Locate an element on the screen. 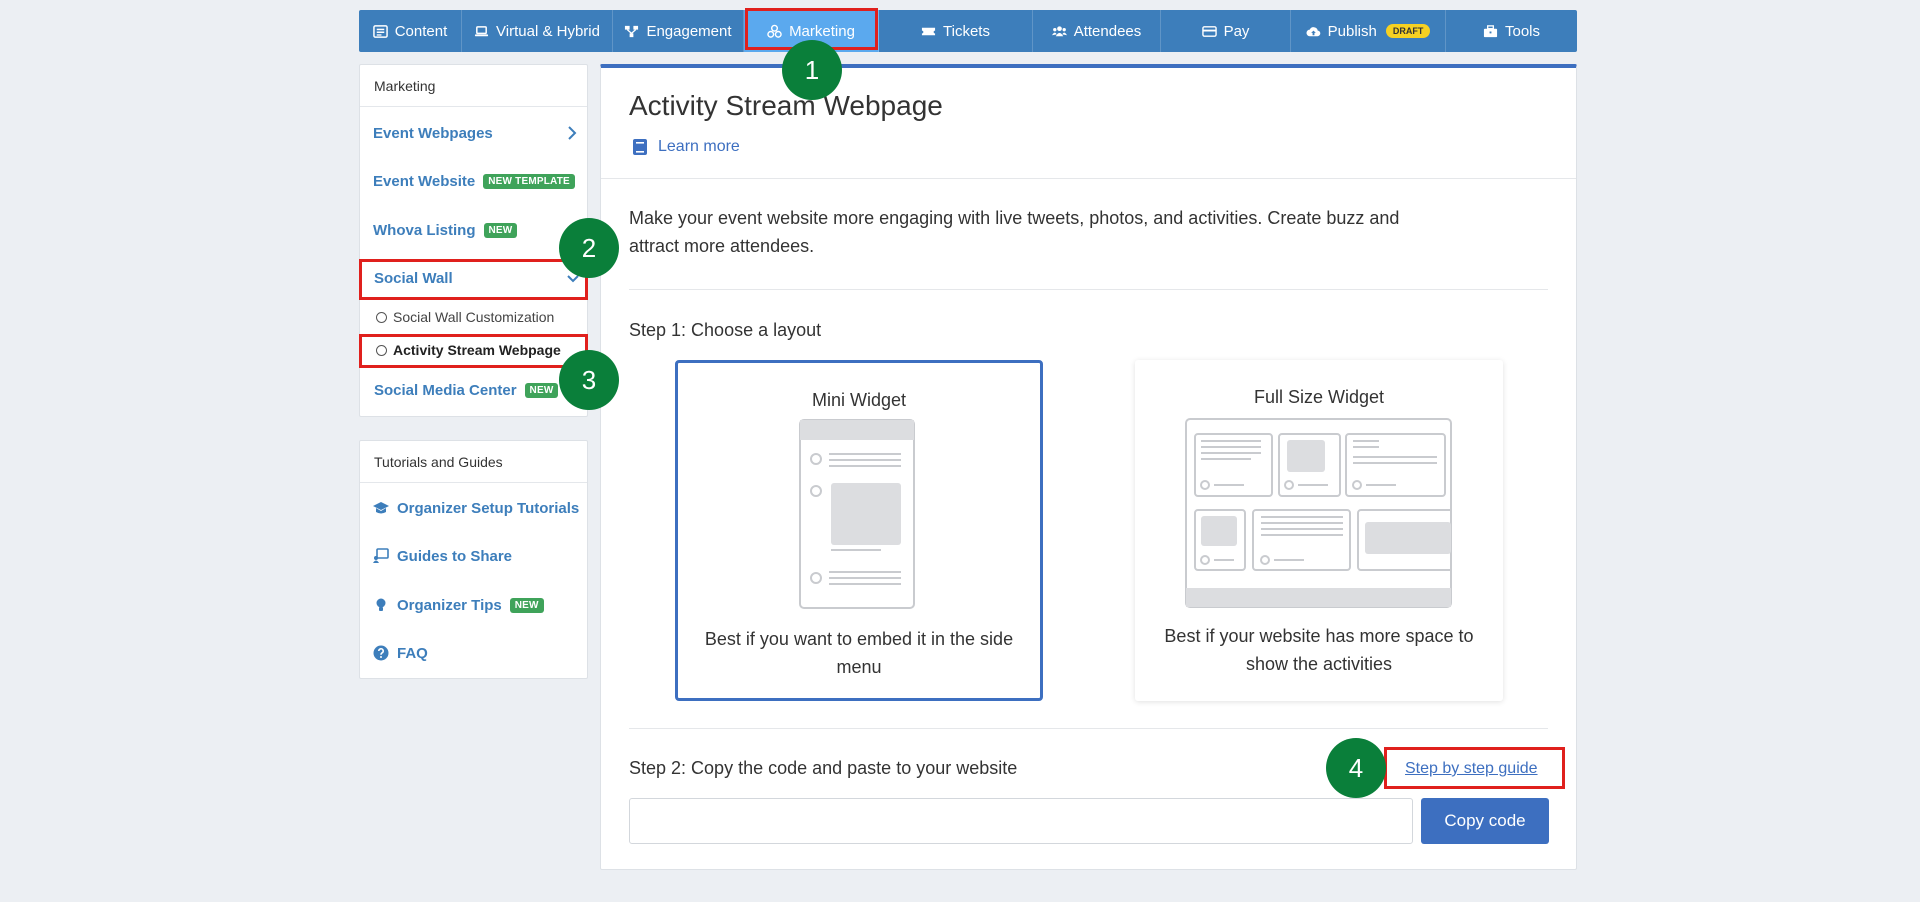  full-size-widget-illustration is located at coordinates (1318, 513).